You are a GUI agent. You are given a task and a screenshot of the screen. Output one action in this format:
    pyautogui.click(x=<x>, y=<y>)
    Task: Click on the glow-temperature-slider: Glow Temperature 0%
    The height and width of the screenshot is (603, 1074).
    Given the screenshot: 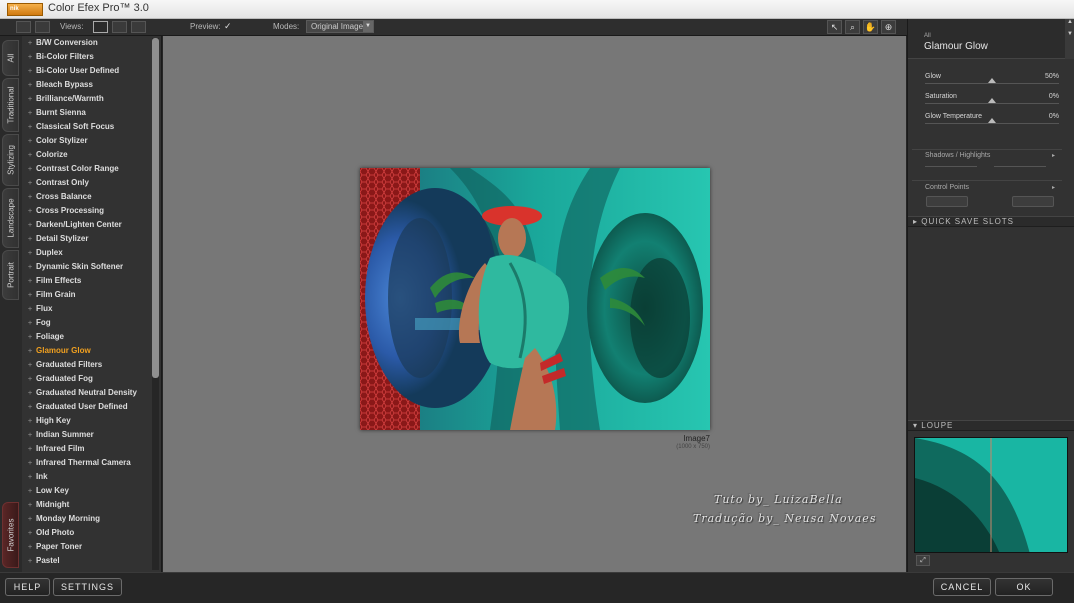 What is the action you would take?
    pyautogui.click(x=992, y=123)
    